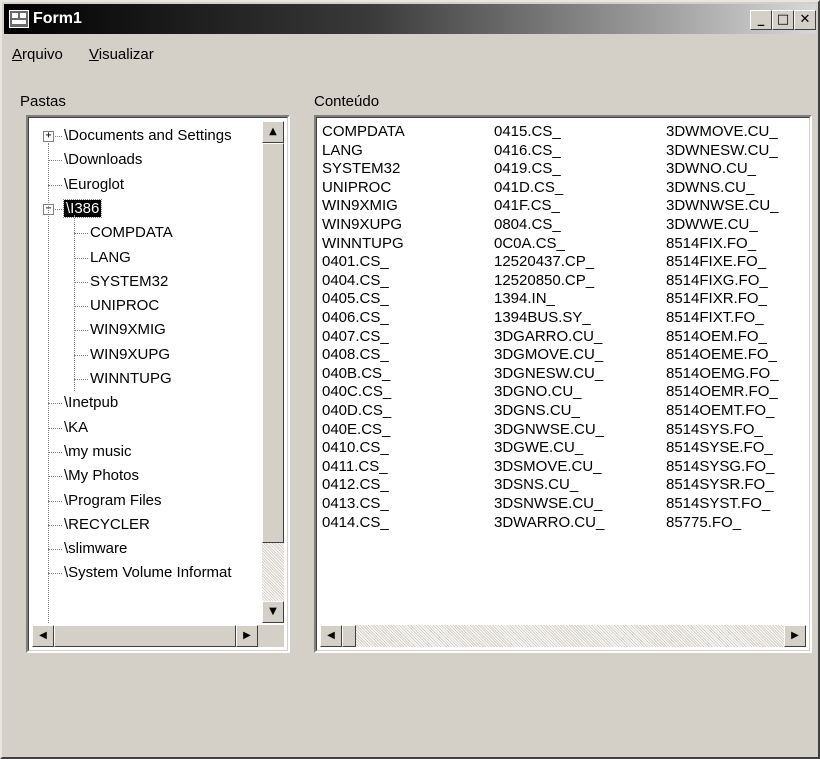 The width and height of the screenshot is (820, 759). Describe the element at coordinates (718, 504) in the screenshot. I see `list-item: 8514SYST.FO_` at that location.